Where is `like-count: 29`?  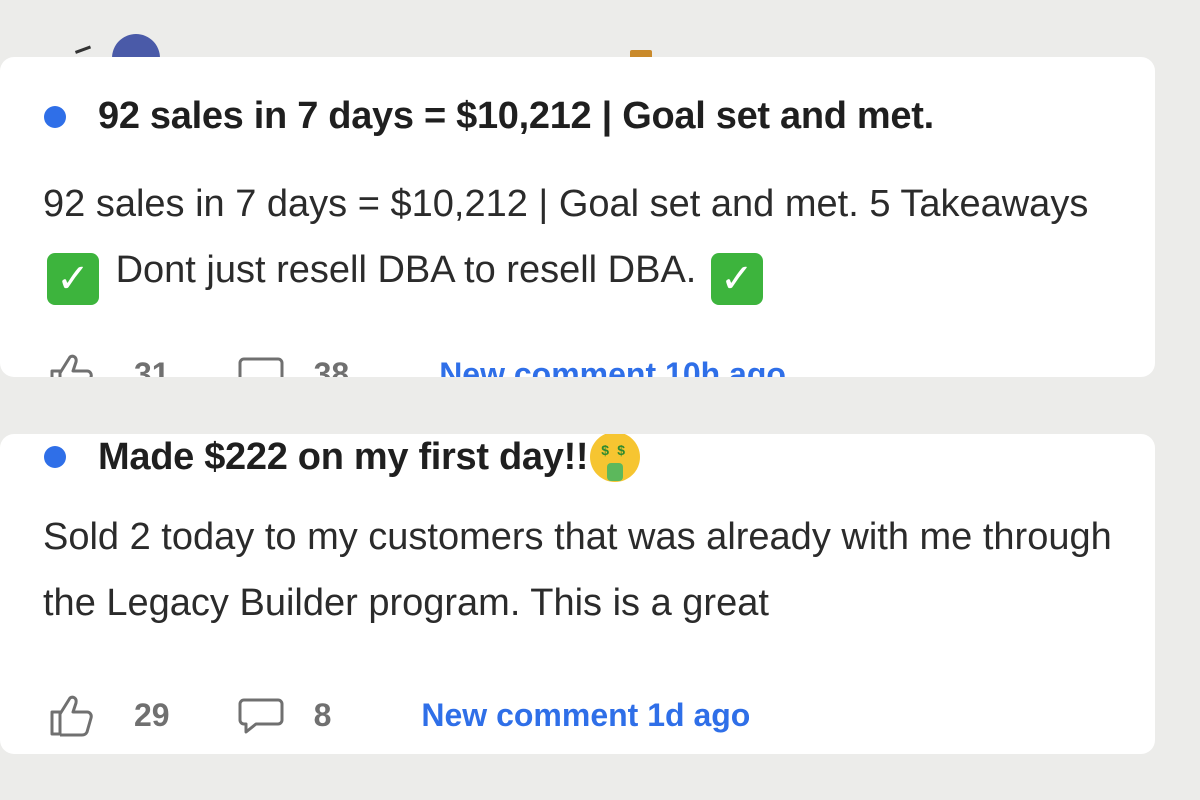 like-count: 29 is located at coordinates (152, 714).